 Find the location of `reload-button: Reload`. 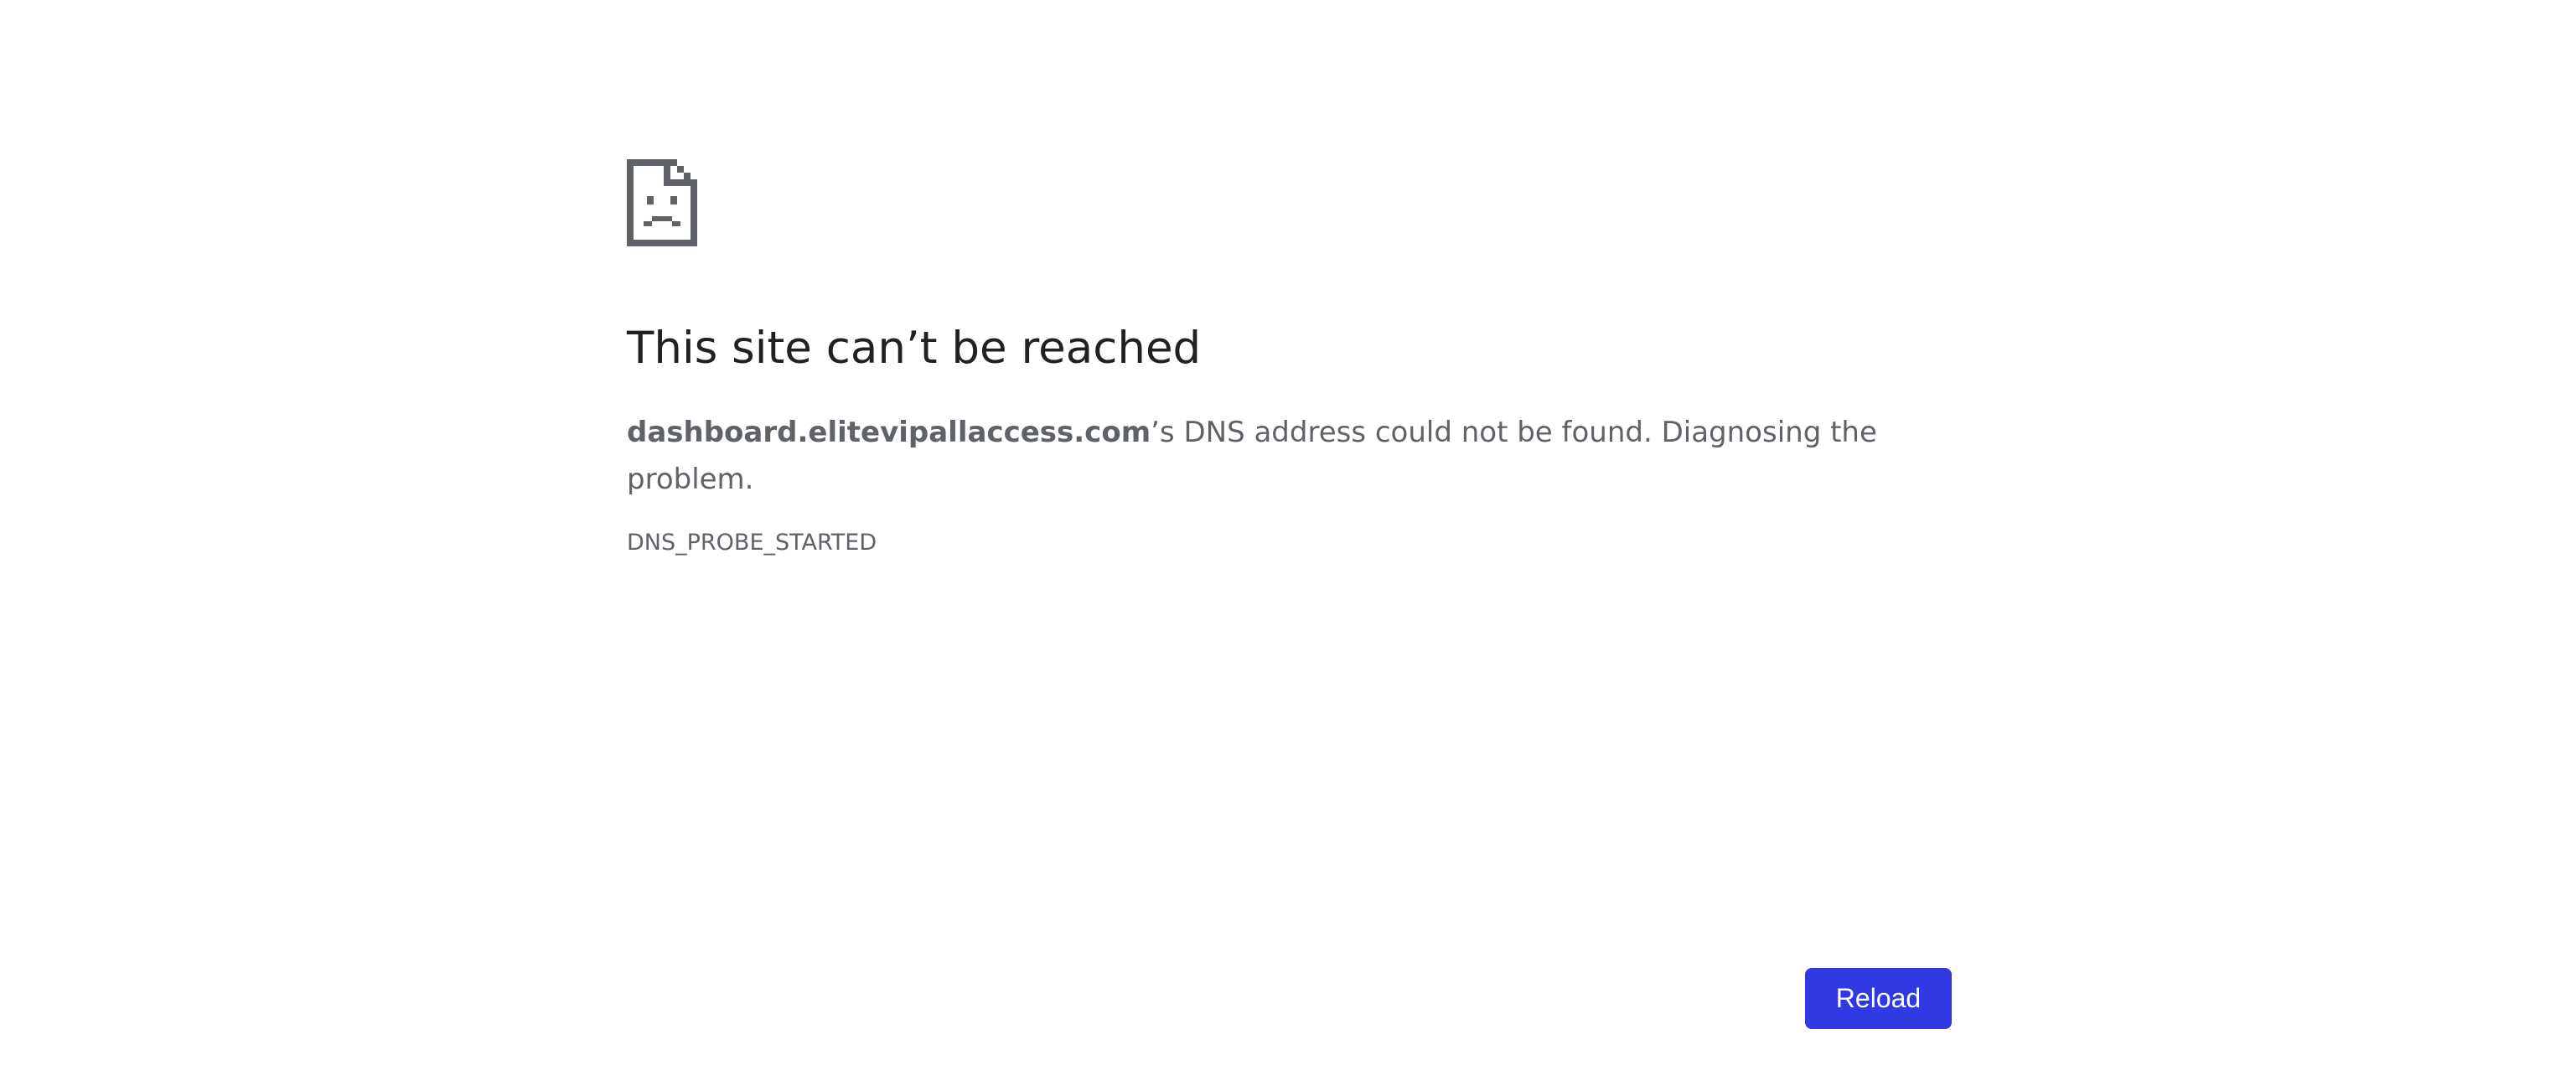

reload-button: Reload is located at coordinates (1878, 998).